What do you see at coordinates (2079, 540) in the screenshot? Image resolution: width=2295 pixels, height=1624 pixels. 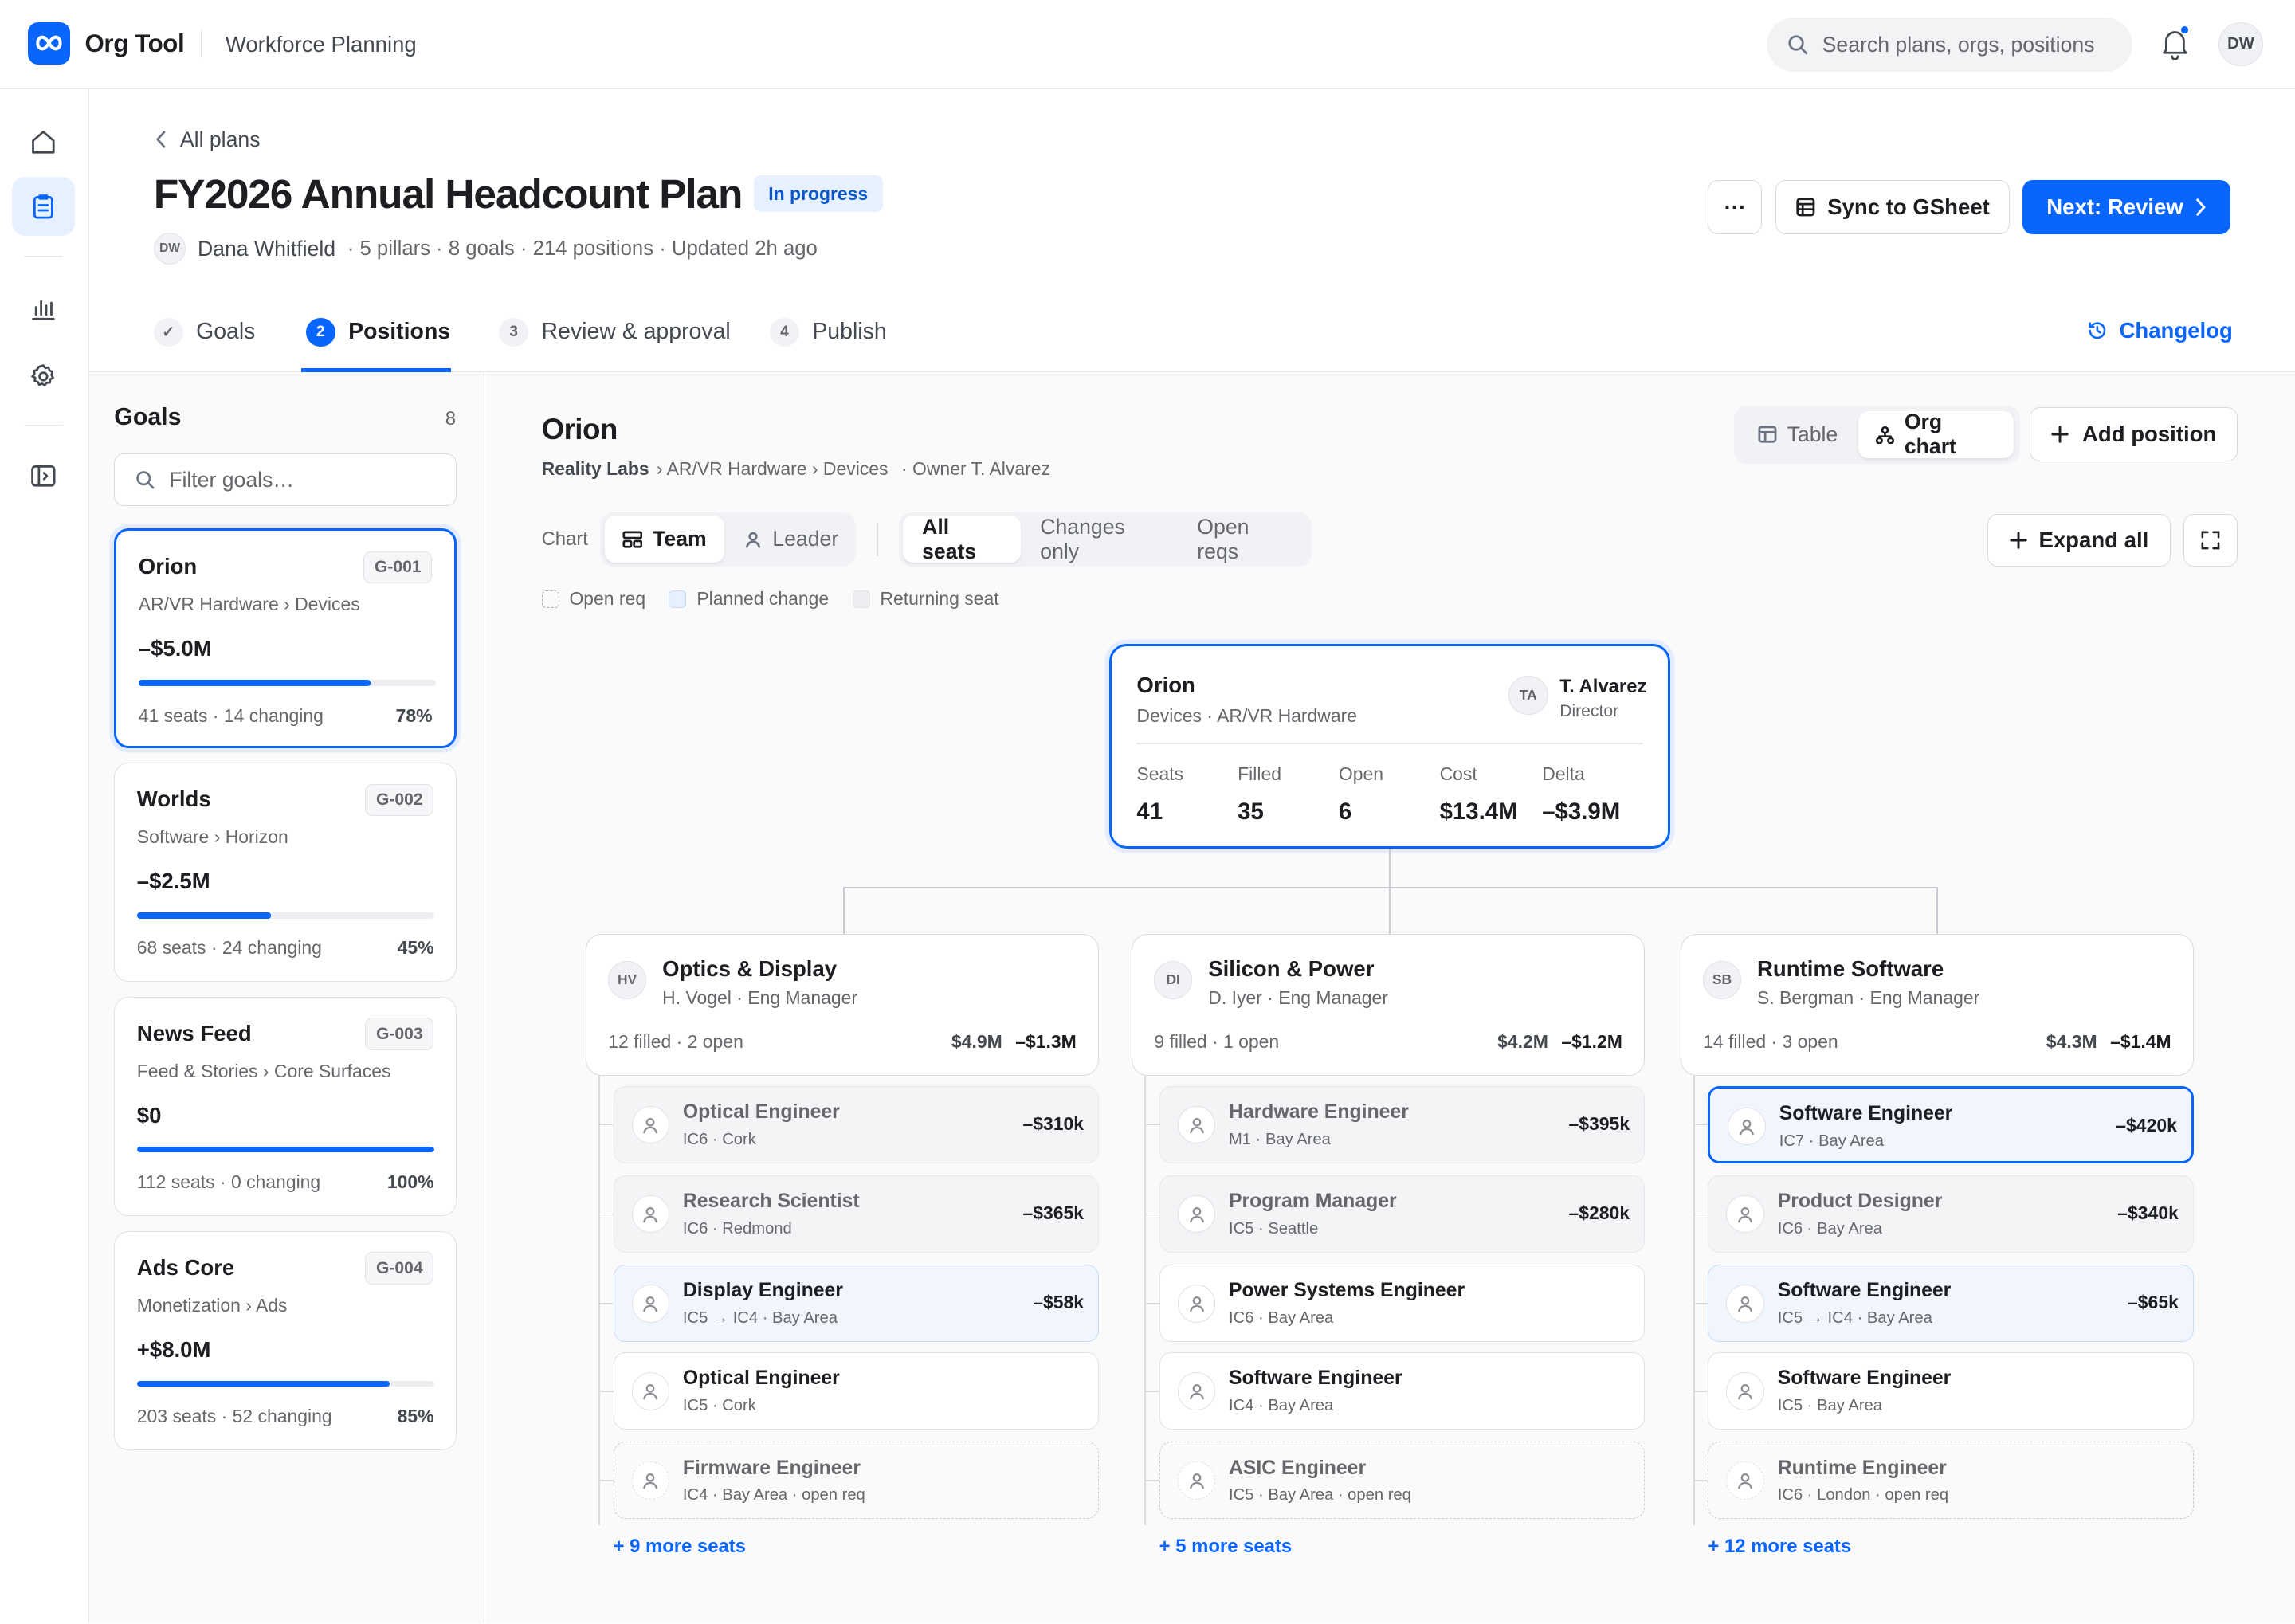 I see `expand-all-button: Expand all` at bounding box center [2079, 540].